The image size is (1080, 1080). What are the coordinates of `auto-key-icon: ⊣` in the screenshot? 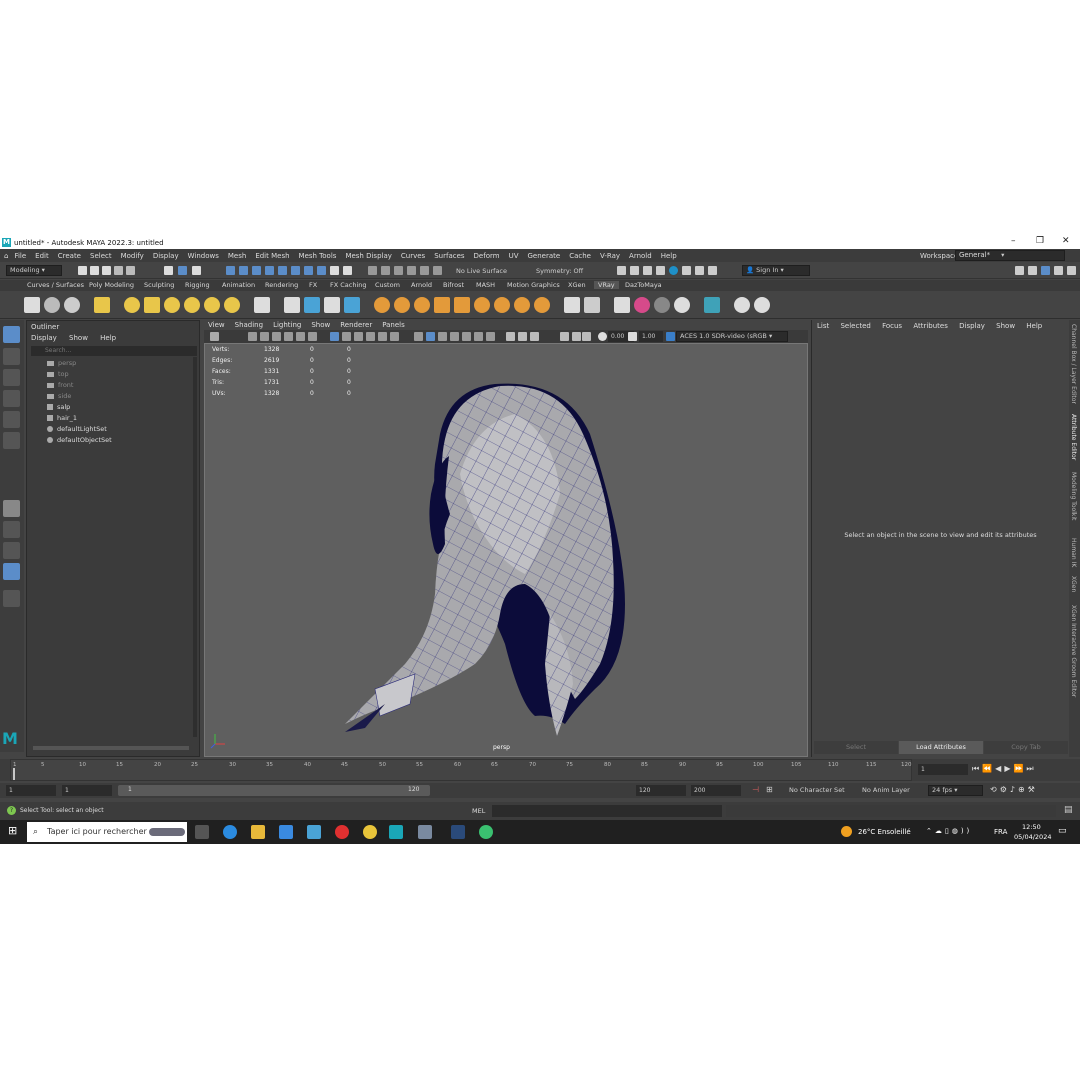 It's located at (755, 789).